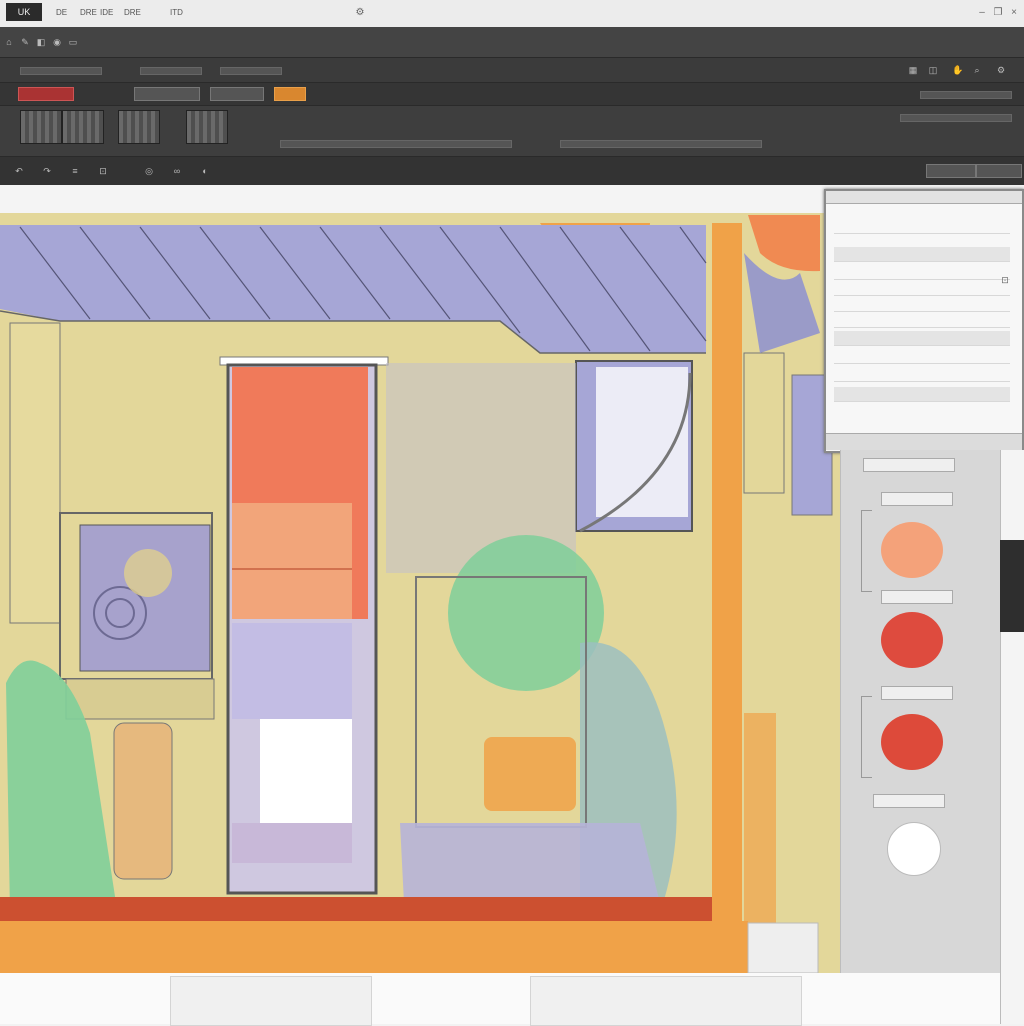 This screenshot has height=1026, width=1024. Describe the element at coordinates (924, 197) in the screenshot. I see `layers-panel-title` at that location.